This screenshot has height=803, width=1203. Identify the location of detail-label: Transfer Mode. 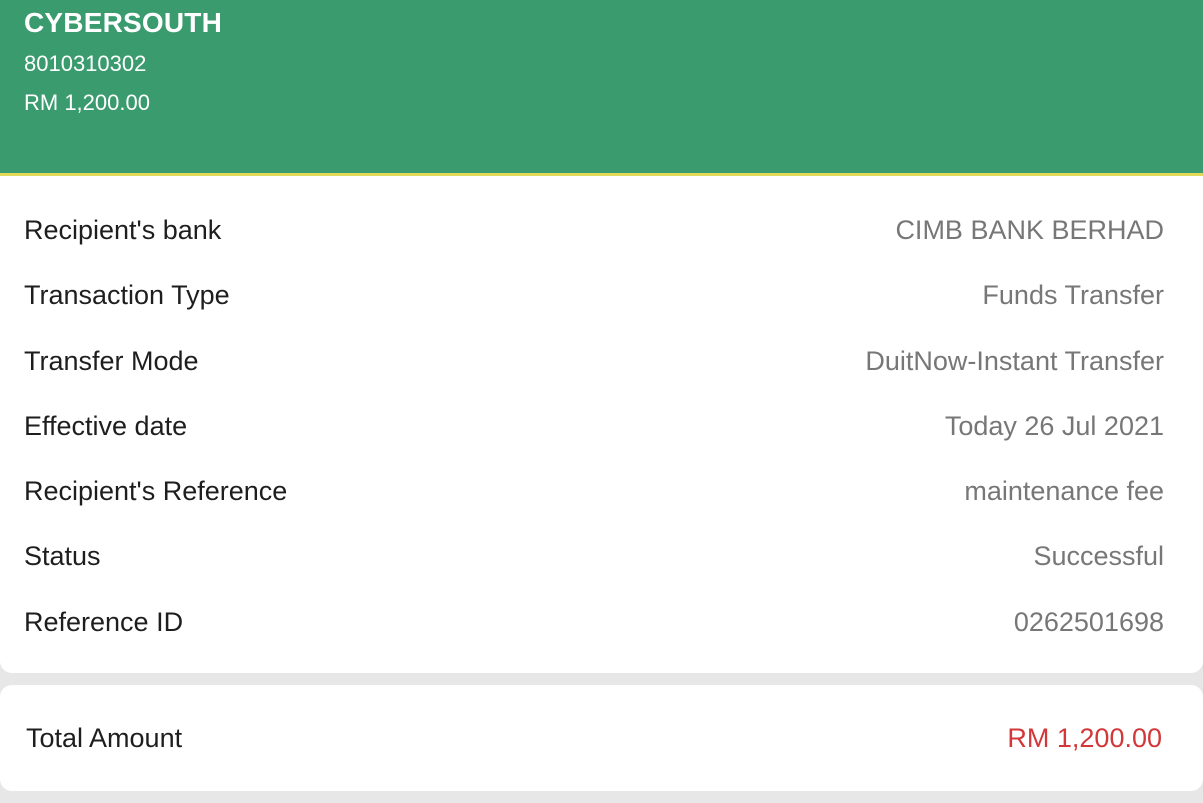
(111, 360).